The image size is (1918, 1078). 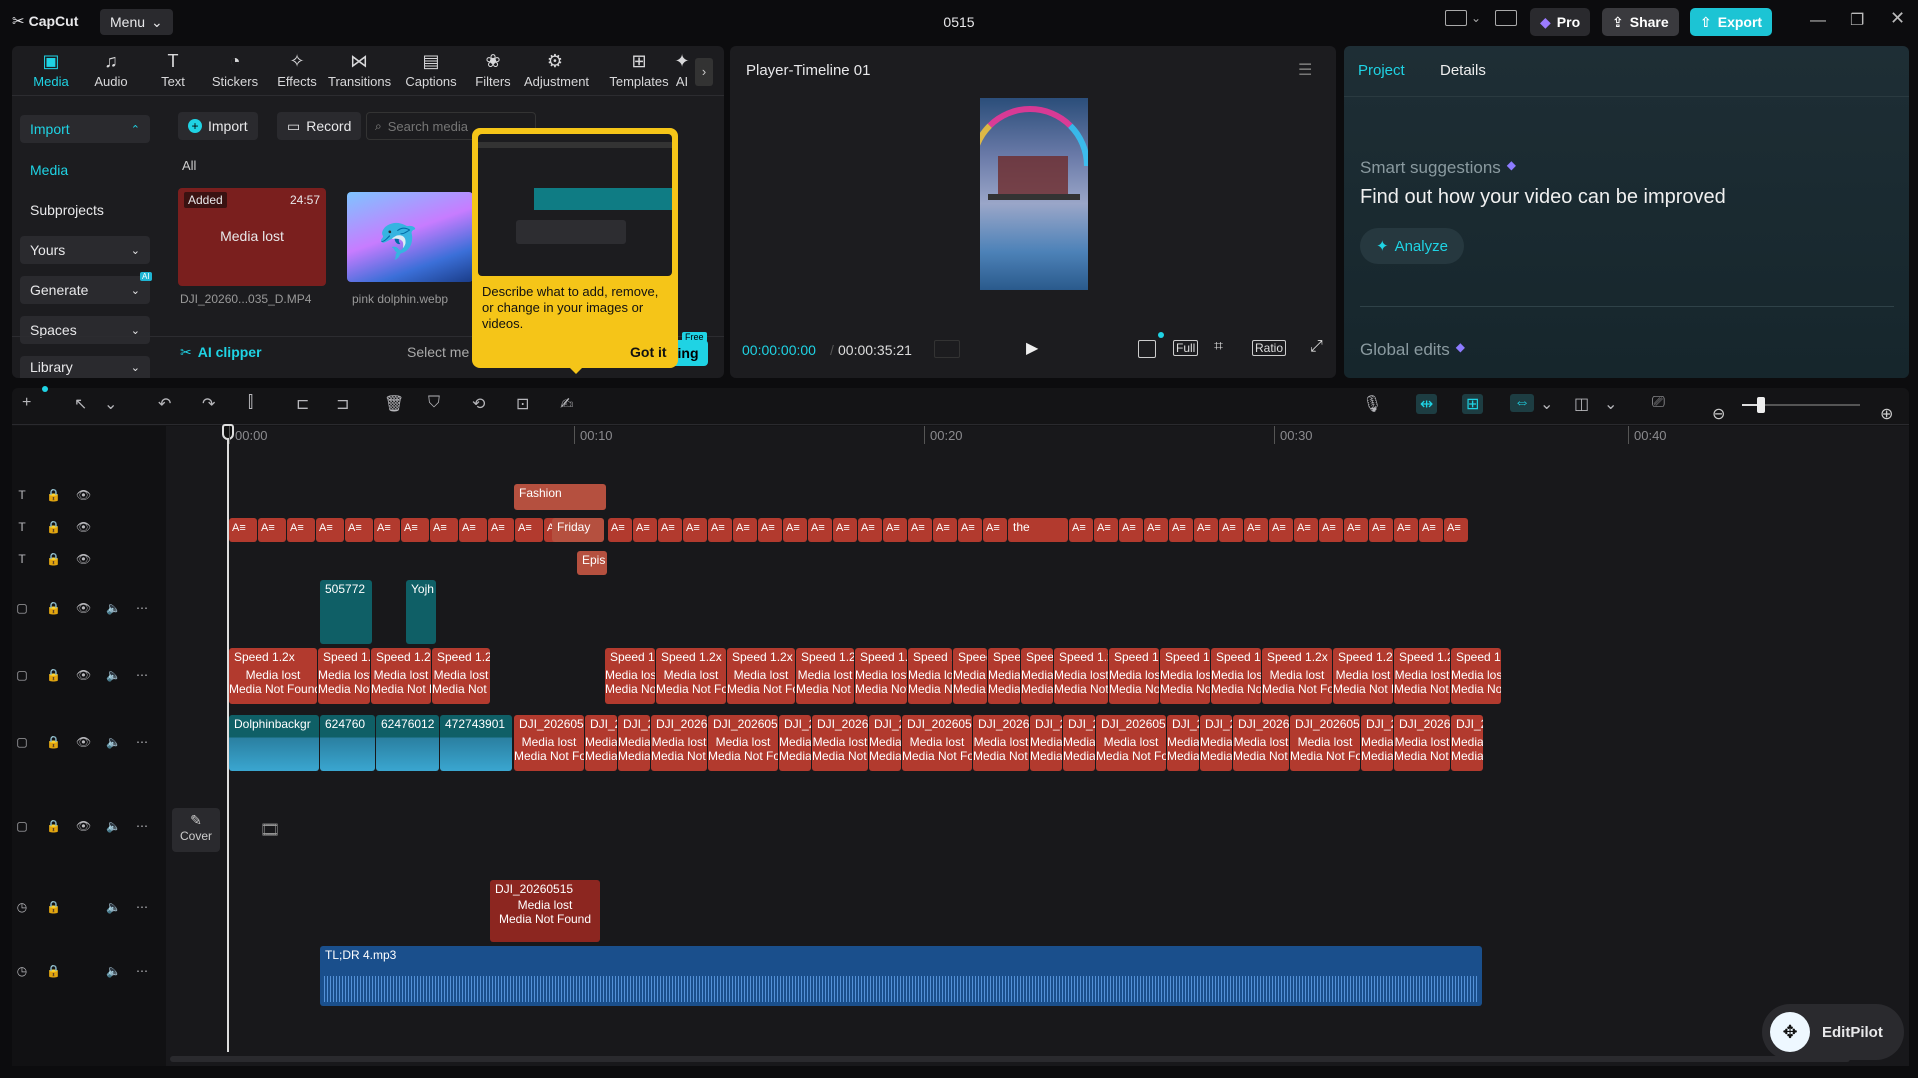 What do you see at coordinates (1731, 22) in the screenshot?
I see `export-button: ⇧ Export` at bounding box center [1731, 22].